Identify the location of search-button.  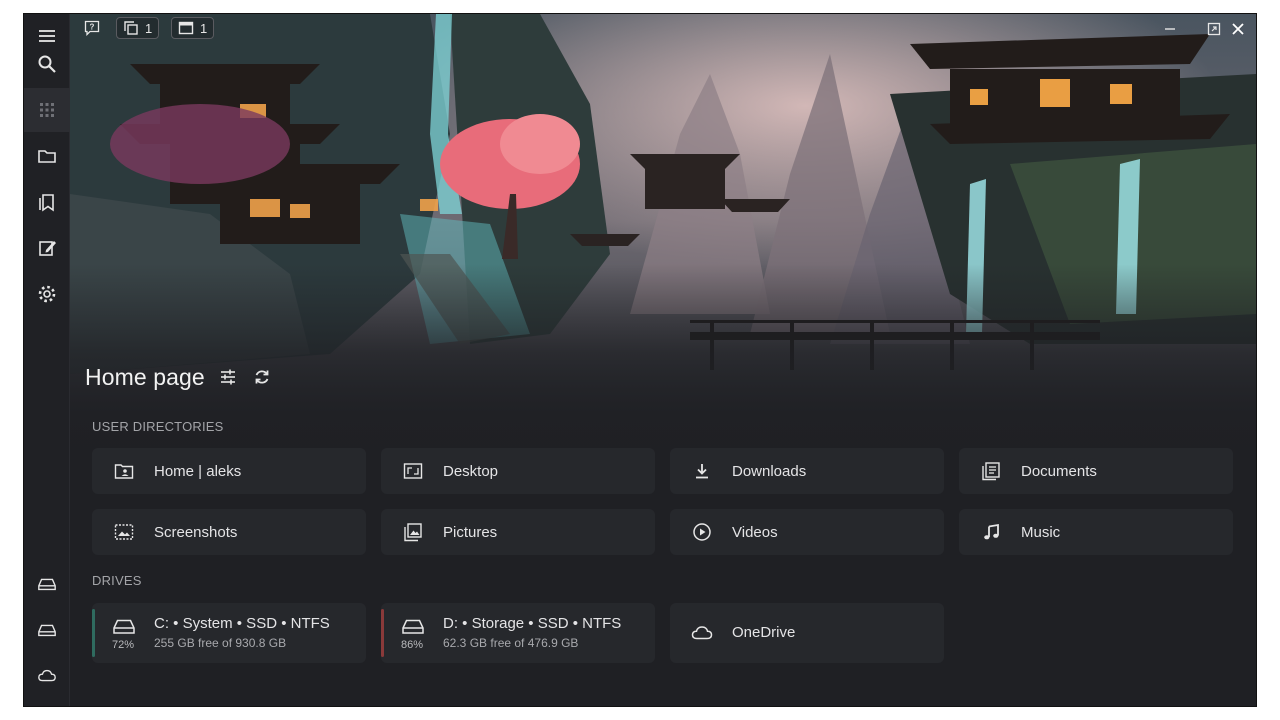
(47, 64).